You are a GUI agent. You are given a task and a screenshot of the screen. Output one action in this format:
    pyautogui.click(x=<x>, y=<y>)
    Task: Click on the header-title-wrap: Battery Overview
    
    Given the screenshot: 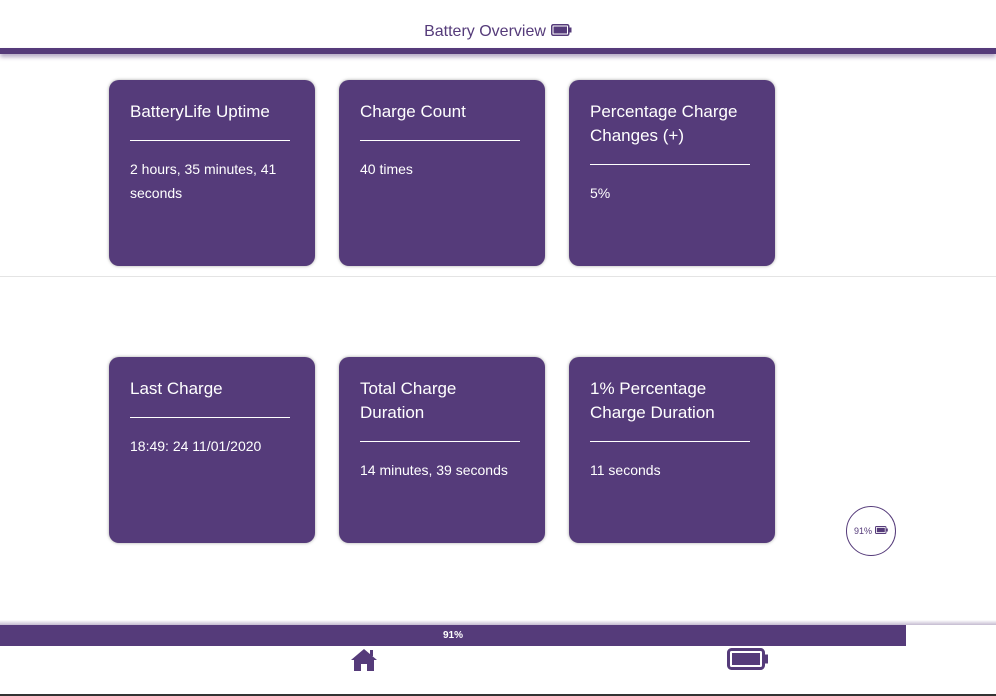 What is the action you would take?
    pyautogui.click(x=498, y=24)
    